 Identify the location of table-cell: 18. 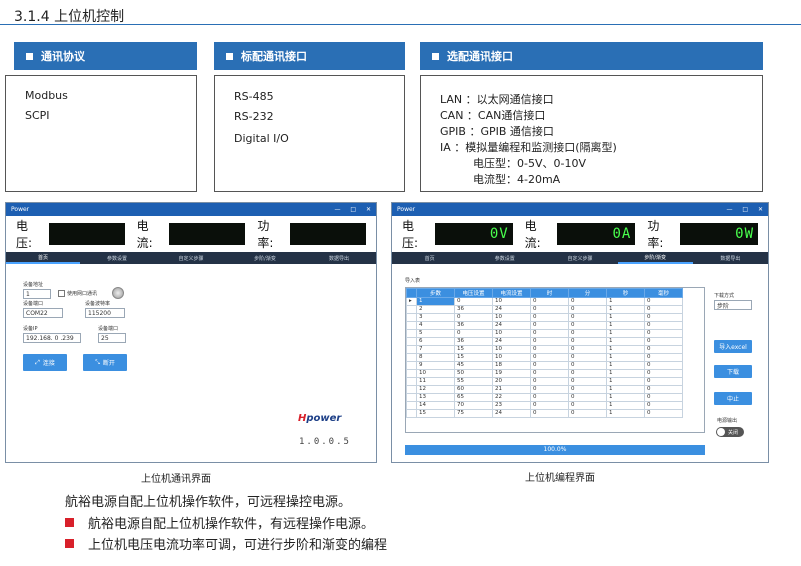
(511, 365).